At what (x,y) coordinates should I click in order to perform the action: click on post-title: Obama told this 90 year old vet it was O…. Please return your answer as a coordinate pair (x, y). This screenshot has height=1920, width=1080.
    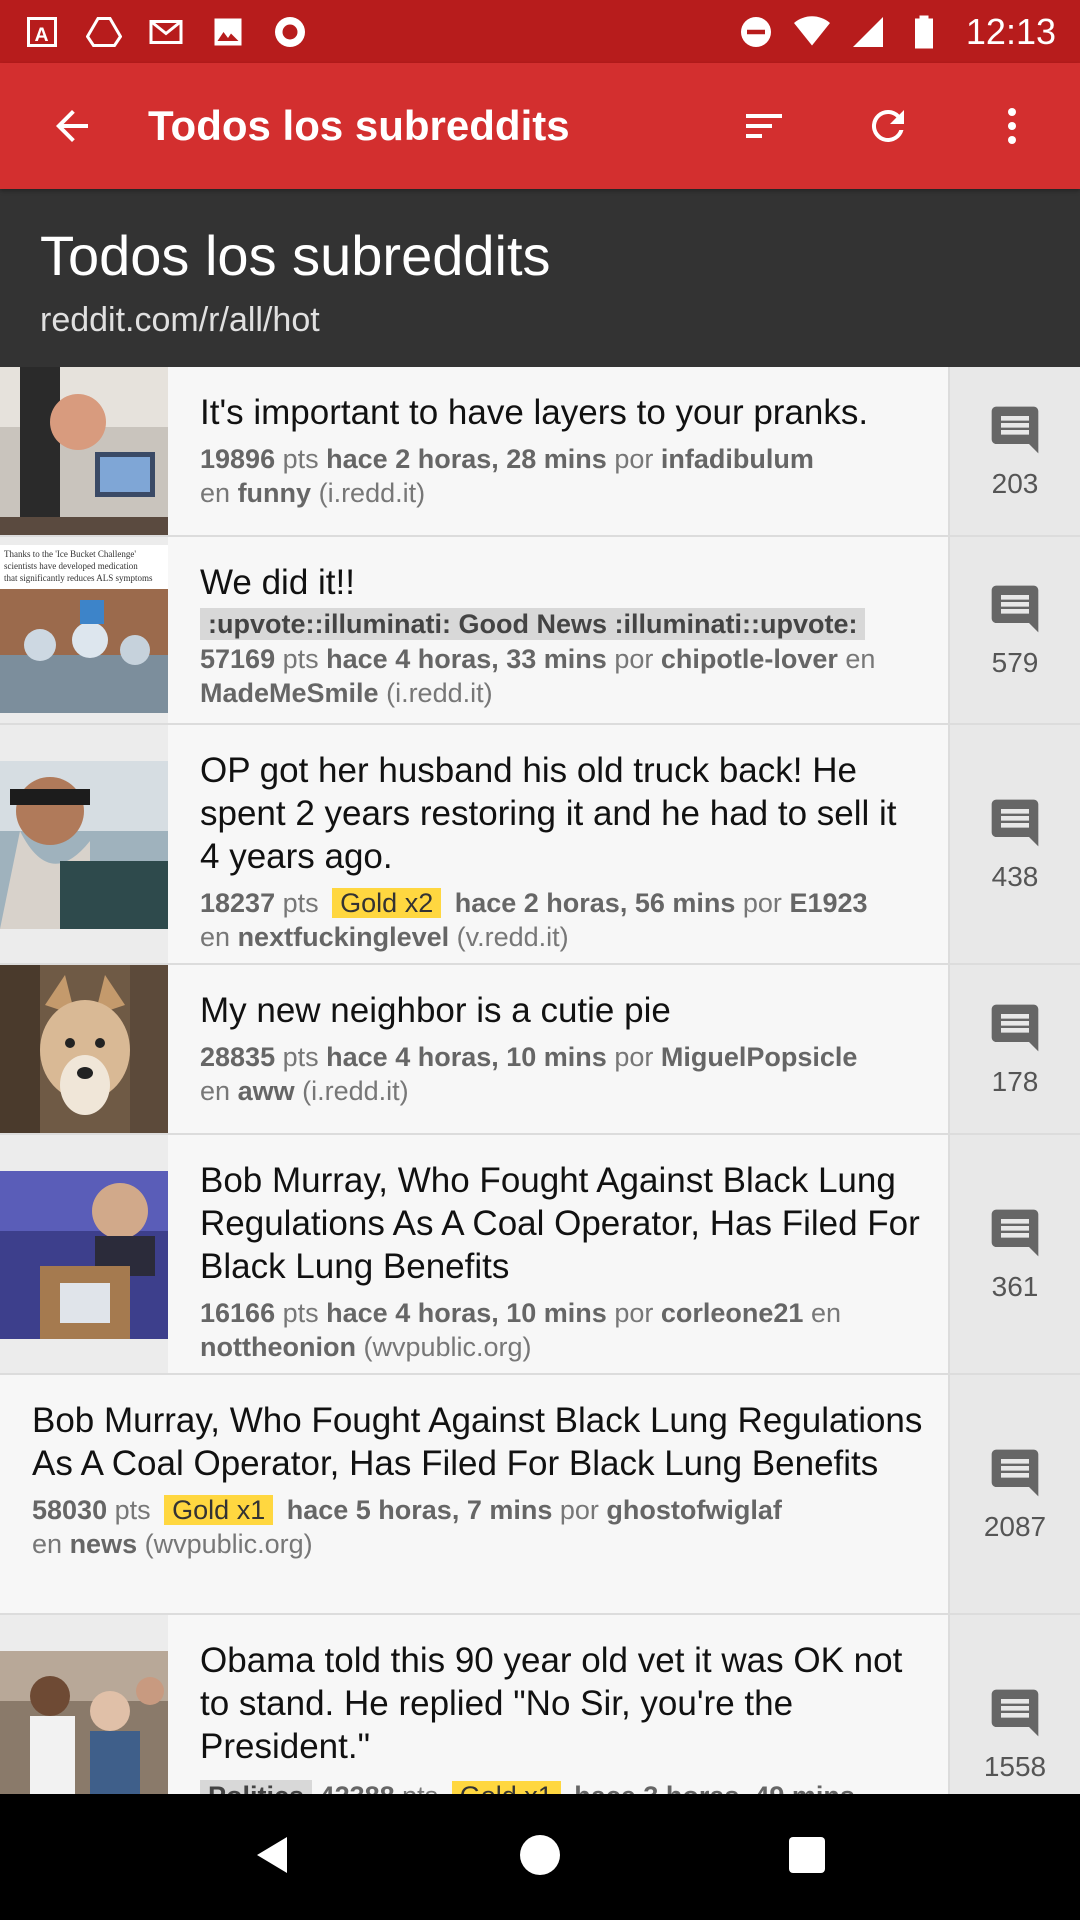
    Looking at the image, I should click on (562, 1703).